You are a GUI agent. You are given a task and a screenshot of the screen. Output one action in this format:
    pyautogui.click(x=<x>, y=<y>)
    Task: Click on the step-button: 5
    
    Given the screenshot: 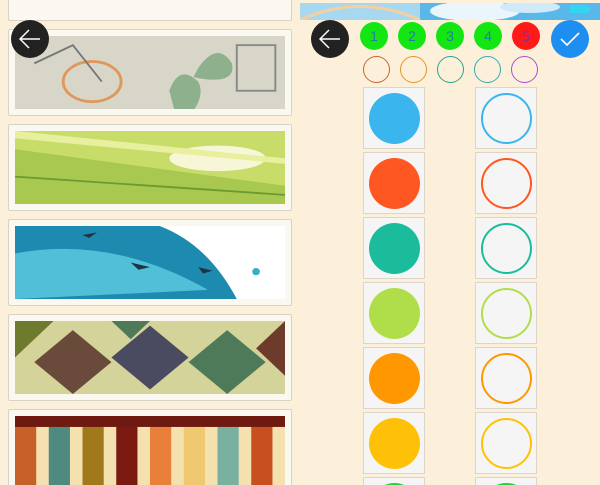 What is the action you would take?
    pyautogui.click(x=526, y=36)
    